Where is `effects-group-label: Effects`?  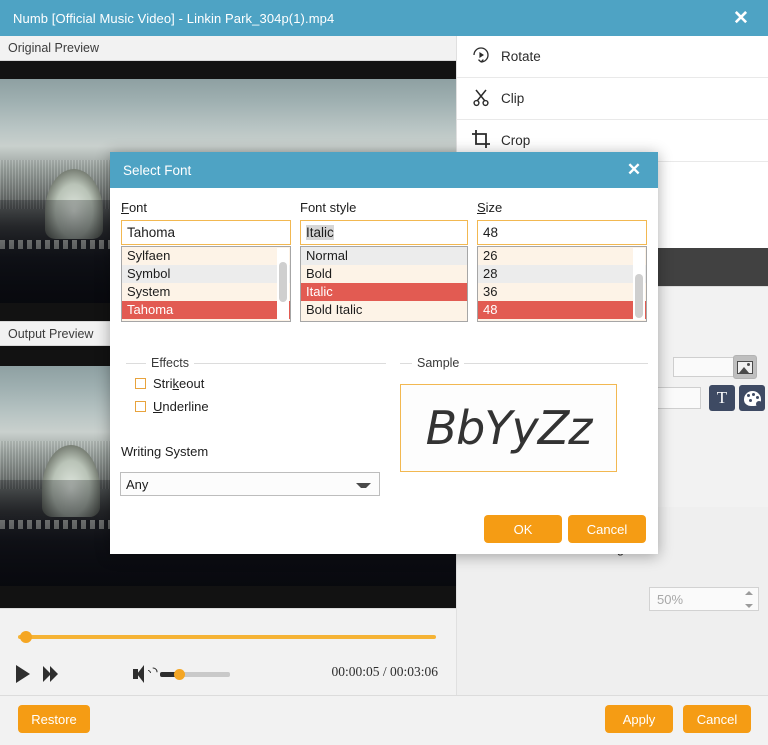 effects-group-label: Effects is located at coordinates (170, 363).